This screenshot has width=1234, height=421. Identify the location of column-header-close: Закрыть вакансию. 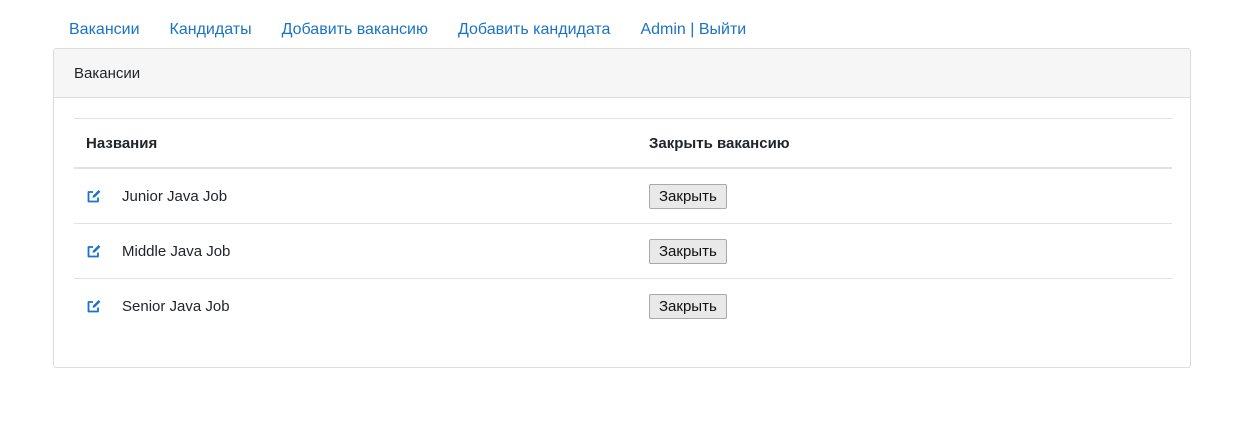
(719, 143).